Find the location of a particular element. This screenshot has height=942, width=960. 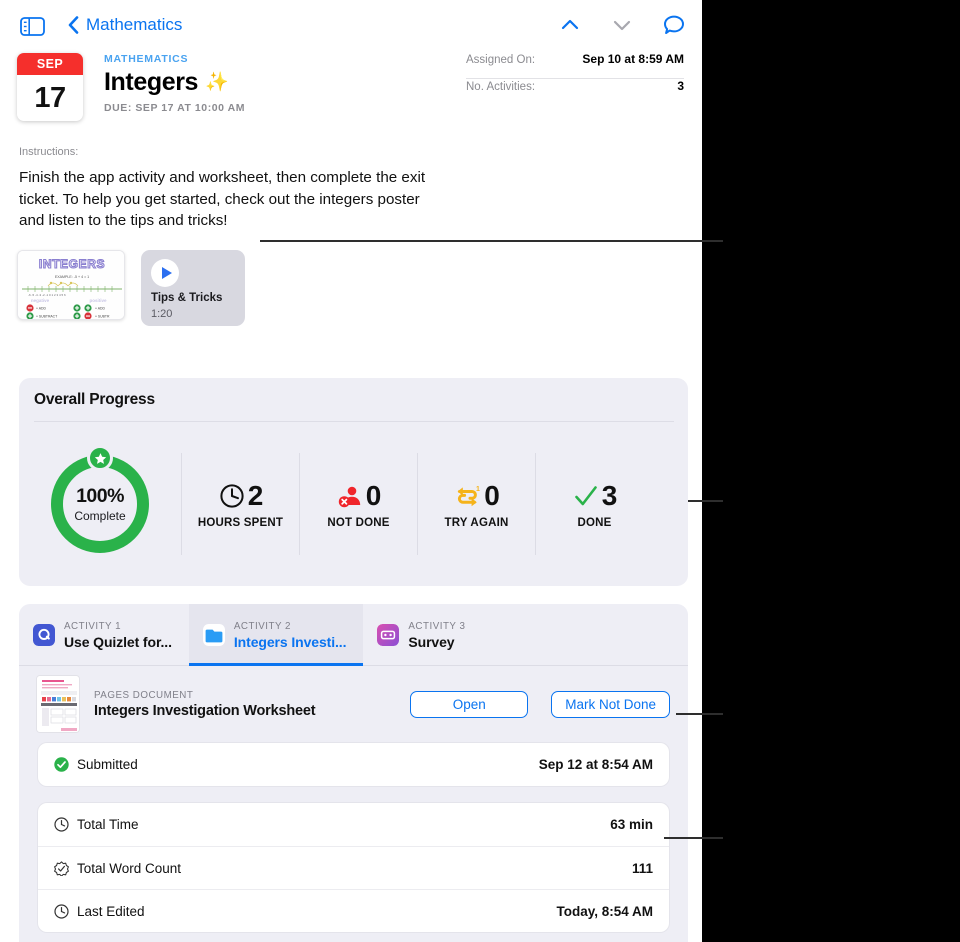

stat-label: HOURS SPENT is located at coordinates (240, 522).